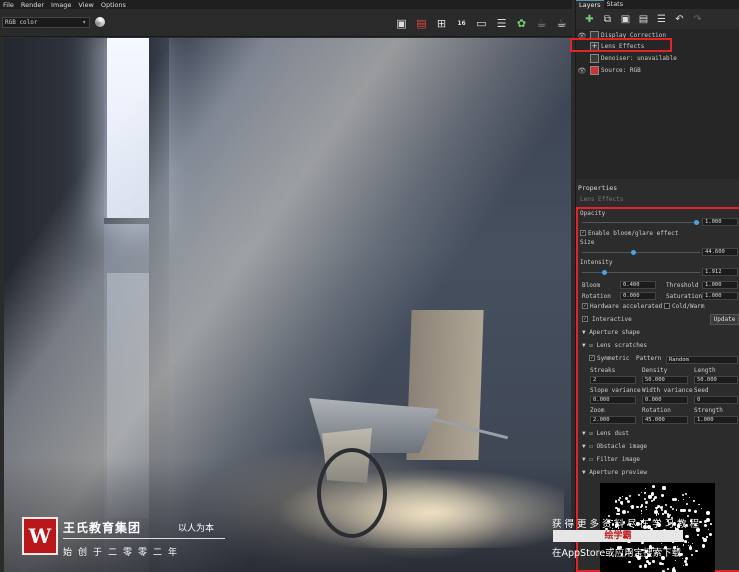 The image size is (739, 572). What do you see at coordinates (100, 22) in the screenshot?
I see `color-wheel-icon` at bounding box center [100, 22].